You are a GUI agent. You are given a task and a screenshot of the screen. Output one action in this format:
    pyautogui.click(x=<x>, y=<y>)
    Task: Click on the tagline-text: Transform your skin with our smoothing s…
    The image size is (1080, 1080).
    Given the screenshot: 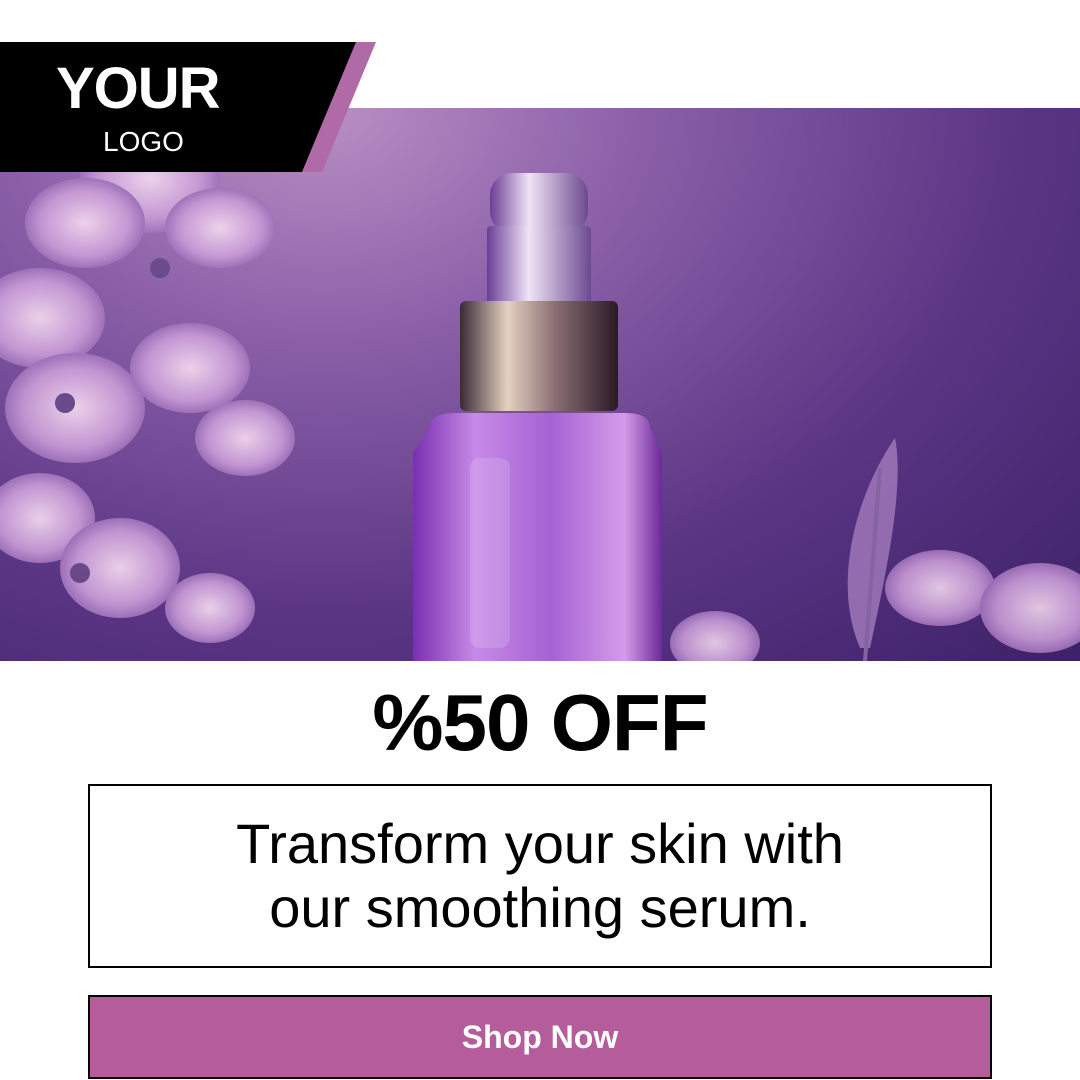 What is the action you would take?
    pyautogui.click(x=540, y=875)
    